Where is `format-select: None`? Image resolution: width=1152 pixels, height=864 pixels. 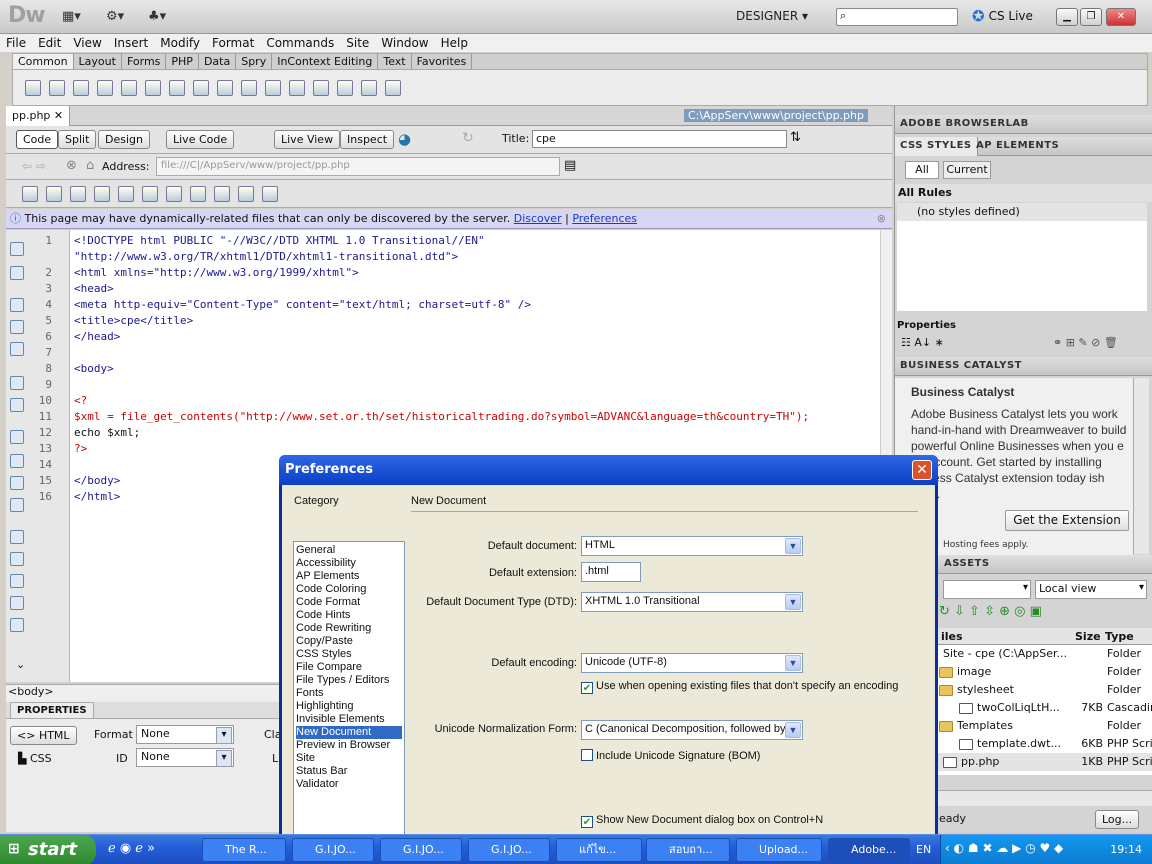
format-select: None is located at coordinates (185, 734).